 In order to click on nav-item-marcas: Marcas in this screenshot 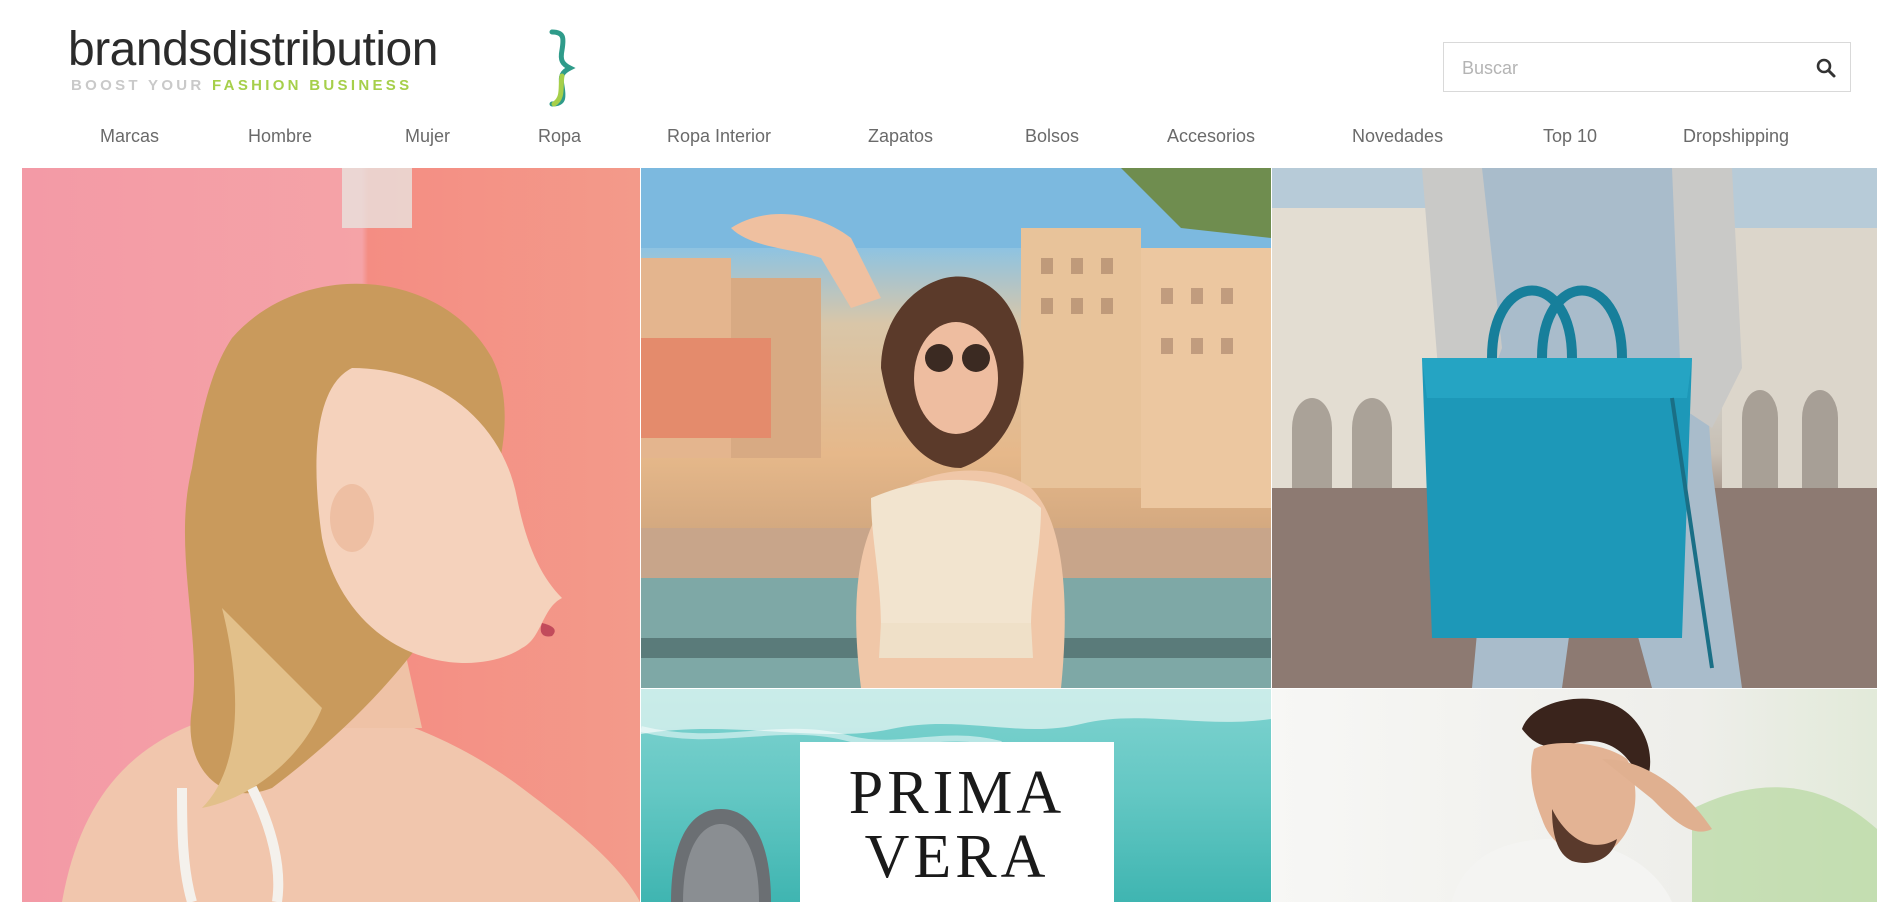, I will do `click(129, 136)`.